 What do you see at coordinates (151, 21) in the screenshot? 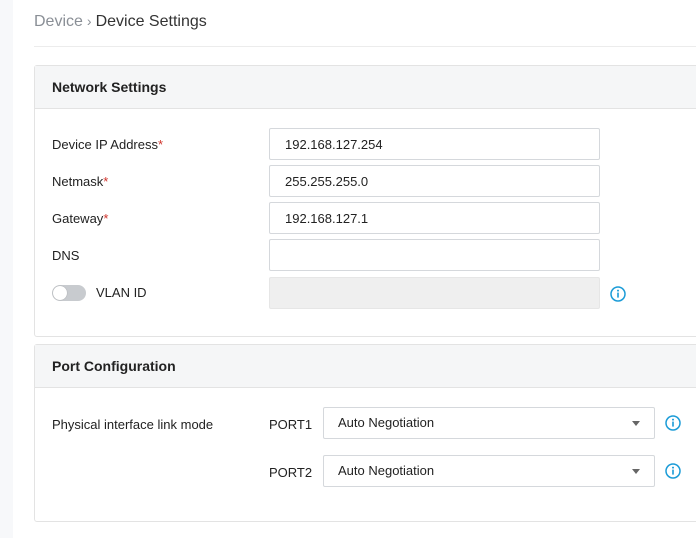
I see `breadcrumb-current: Device Settings` at bounding box center [151, 21].